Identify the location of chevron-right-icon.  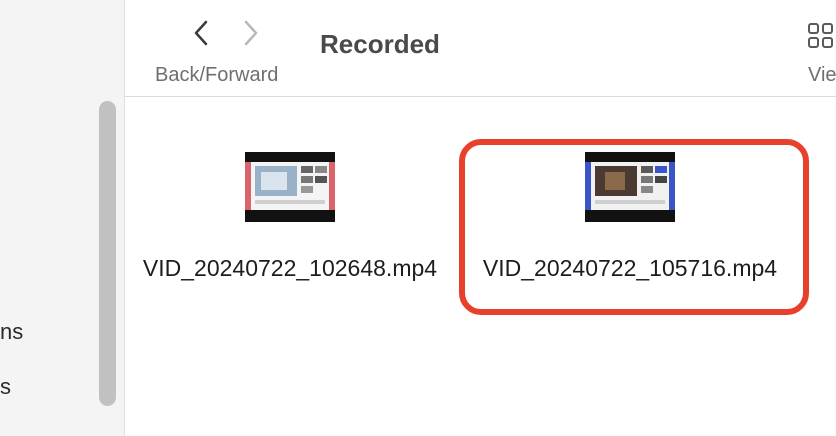
(251, 33).